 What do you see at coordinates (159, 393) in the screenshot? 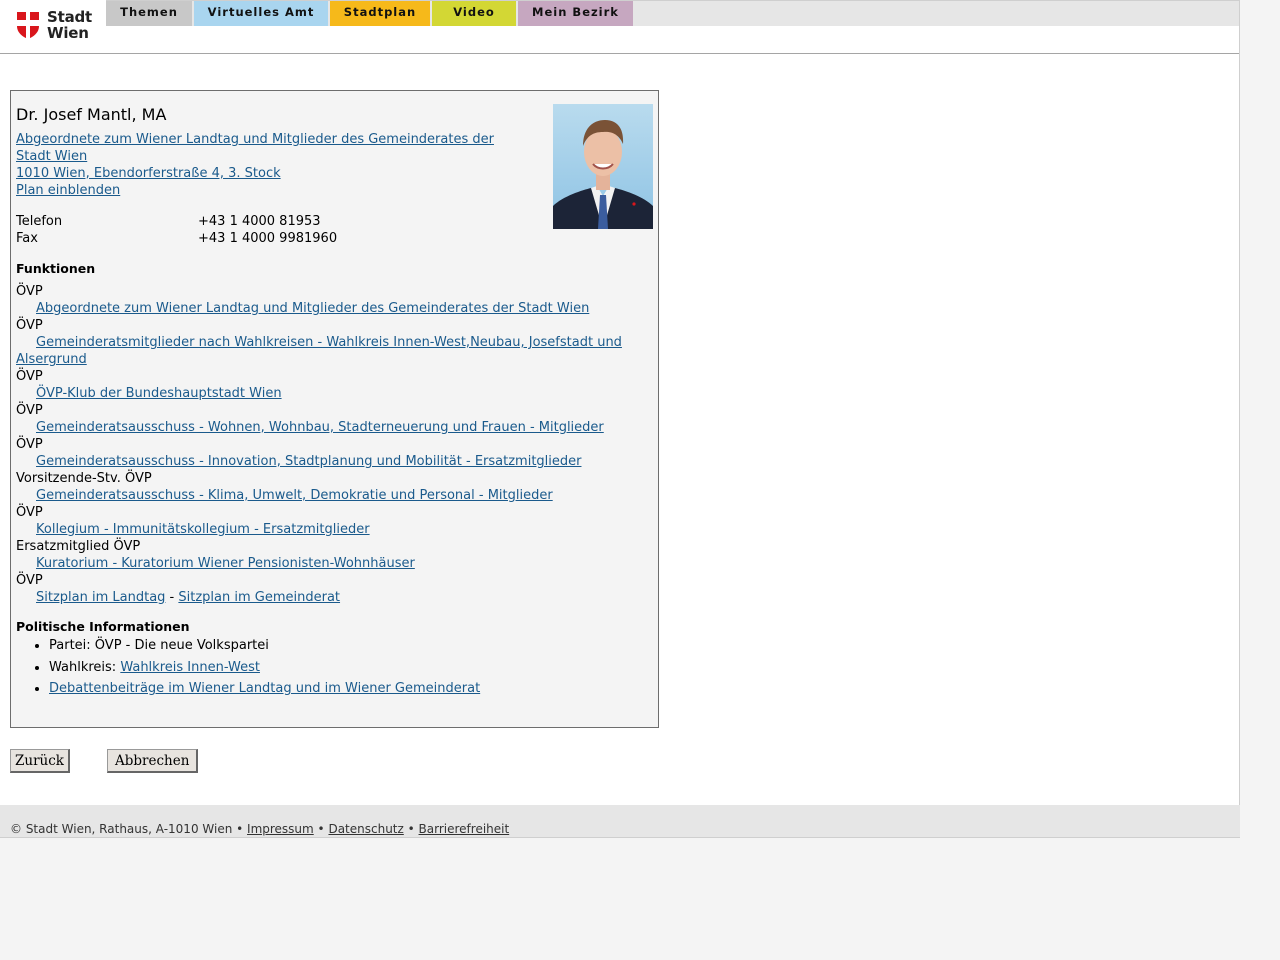
I see `function-link: ÖVP-Klub der Bundeshauptstadt Wien` at bounding box center [159, 393].